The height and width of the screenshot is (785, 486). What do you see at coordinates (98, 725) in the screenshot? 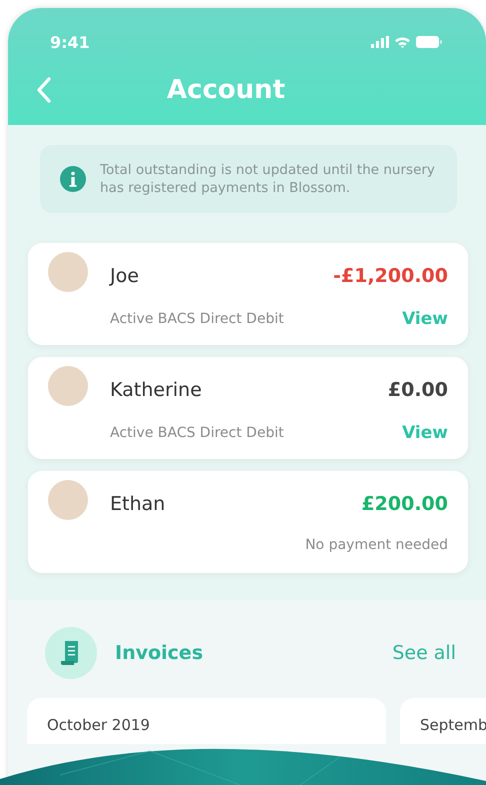
I see `invoice-month: October 2019` at bounding box center [98, 725].